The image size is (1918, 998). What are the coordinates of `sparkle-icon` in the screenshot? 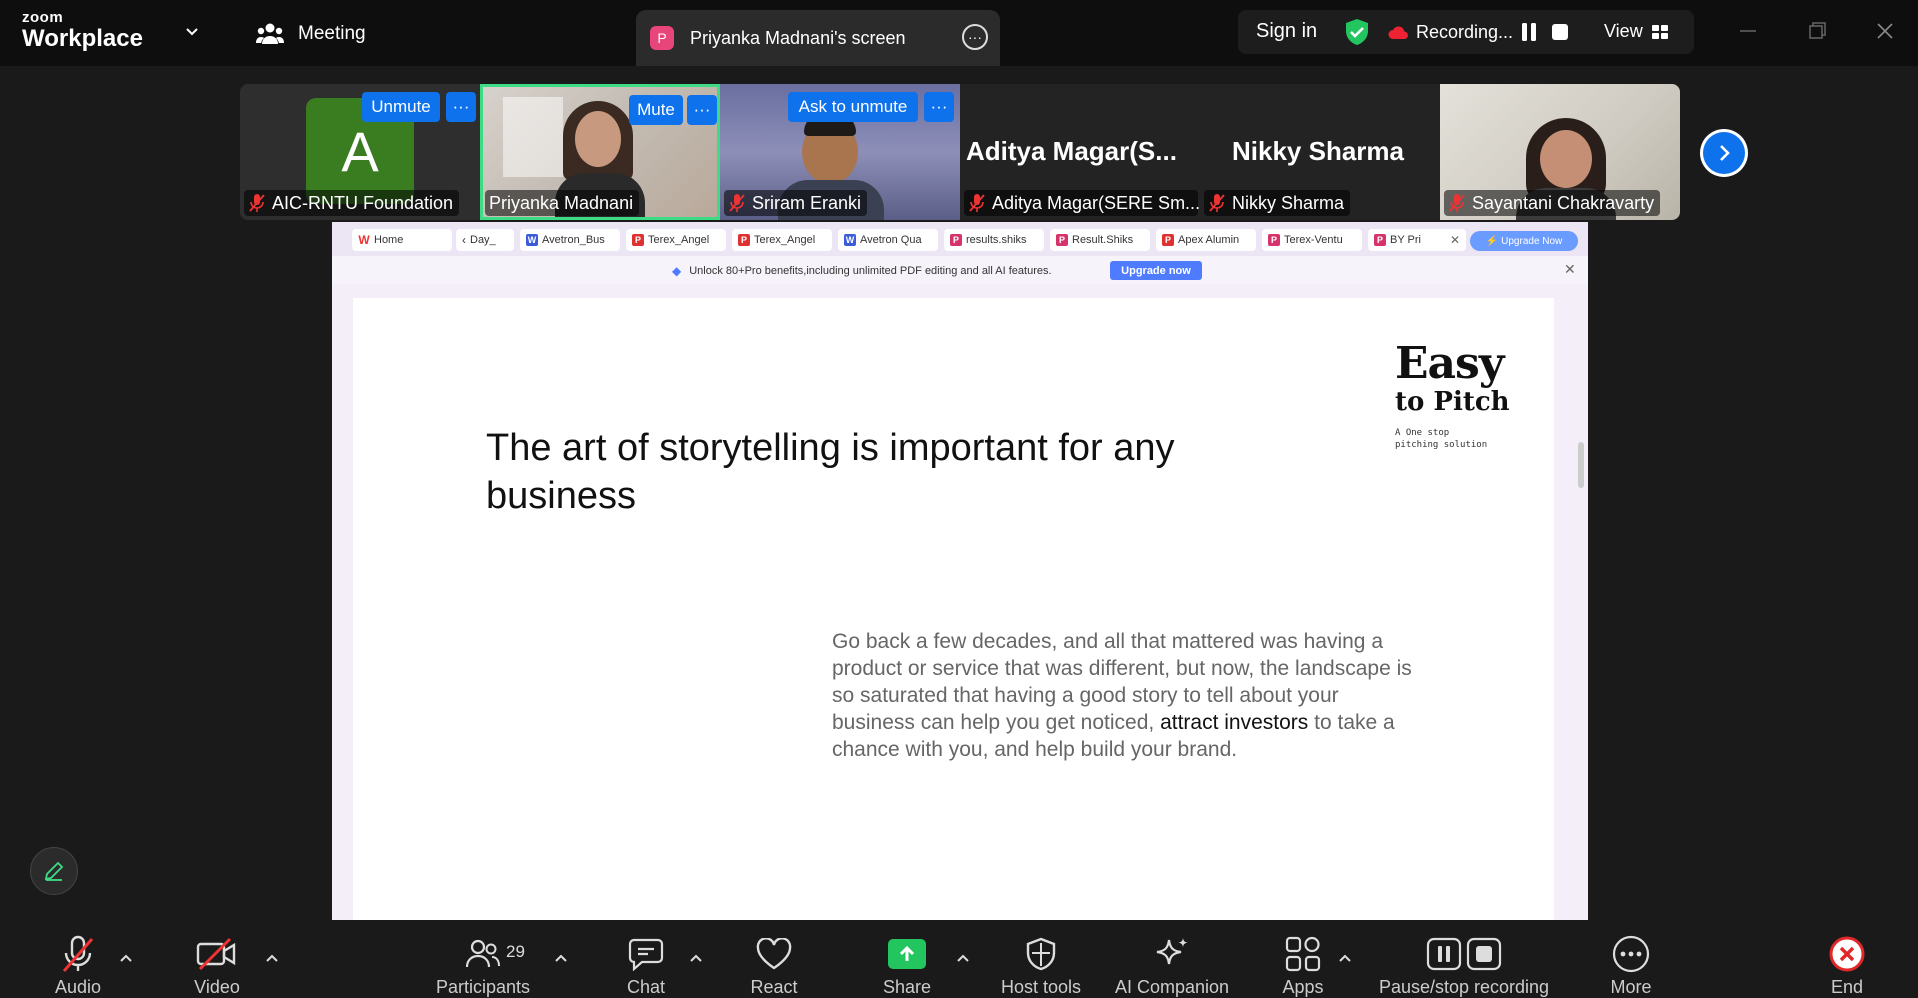 It's located at (1172, 950).